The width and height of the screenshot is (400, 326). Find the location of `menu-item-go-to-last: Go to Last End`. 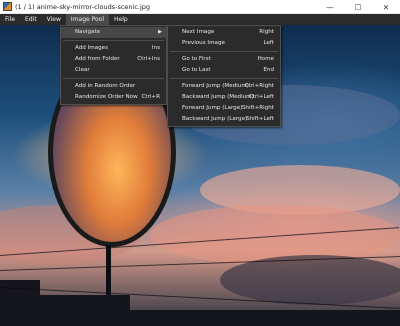

menu-item-go-to-last: Go to Last End is located at coordinates (224, 70).